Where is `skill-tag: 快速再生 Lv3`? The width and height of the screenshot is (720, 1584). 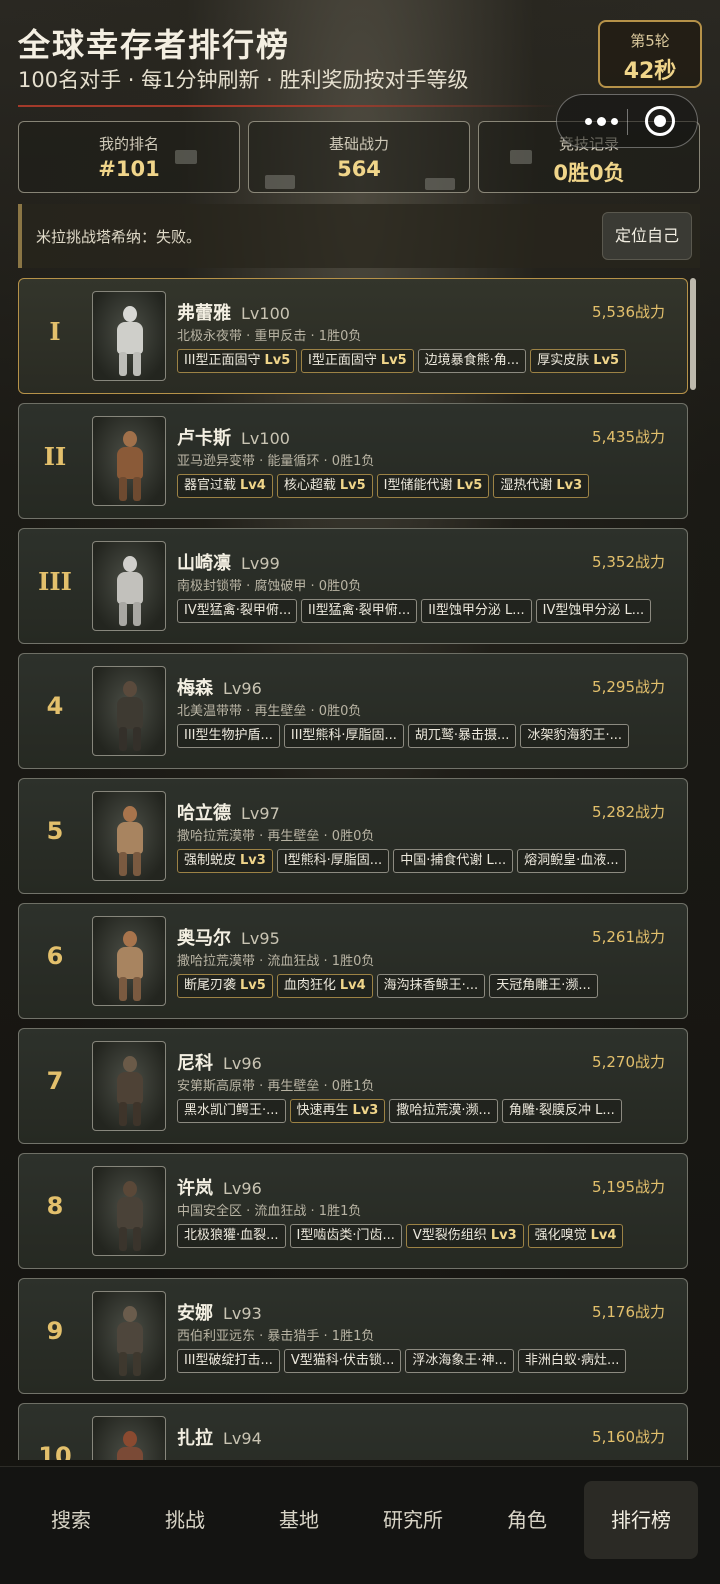
skill-tag: 快速再生 Lv3 is located at coordinates (337, 1111).